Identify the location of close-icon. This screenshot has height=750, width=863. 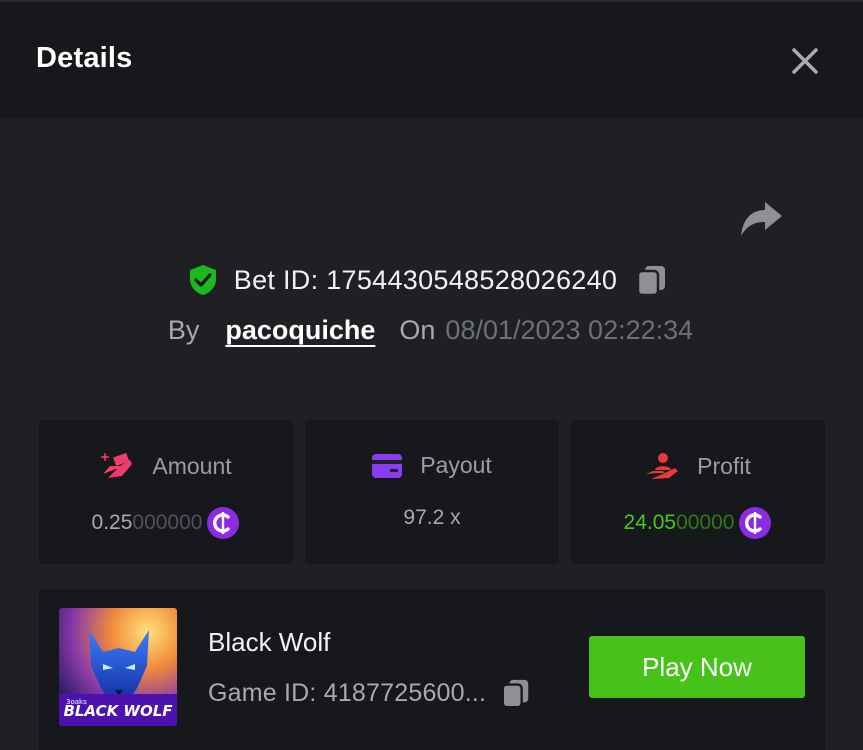
(805, 61).